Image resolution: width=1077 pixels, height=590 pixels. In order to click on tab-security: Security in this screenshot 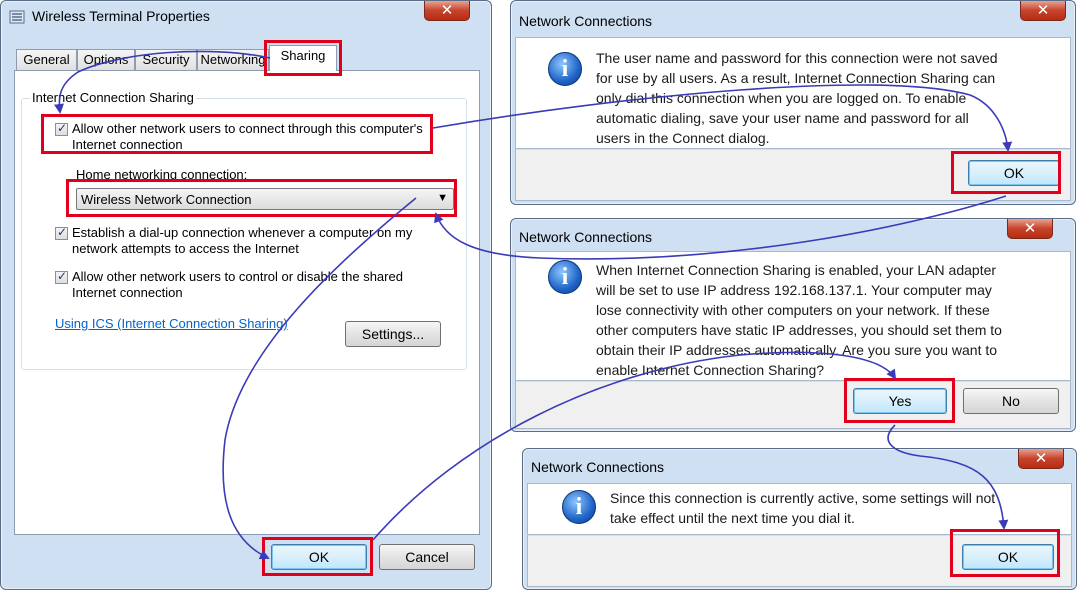, I will do `click(166, 59)`.